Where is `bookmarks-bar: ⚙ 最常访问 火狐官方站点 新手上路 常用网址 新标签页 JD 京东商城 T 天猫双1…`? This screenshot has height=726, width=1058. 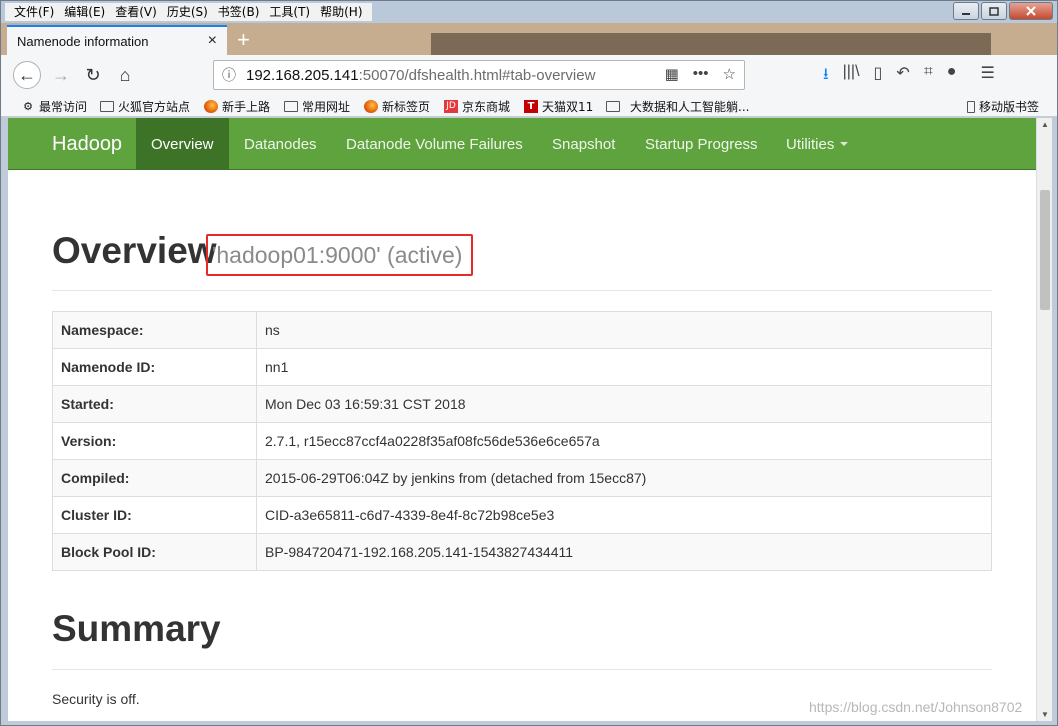 bookmarks-bar: ⚙ 最常访问 火狐官方站点 新手上路 常用网址 新标签页 JD 京东商城 T 天猫双1… is located at coordinates (529, 106).